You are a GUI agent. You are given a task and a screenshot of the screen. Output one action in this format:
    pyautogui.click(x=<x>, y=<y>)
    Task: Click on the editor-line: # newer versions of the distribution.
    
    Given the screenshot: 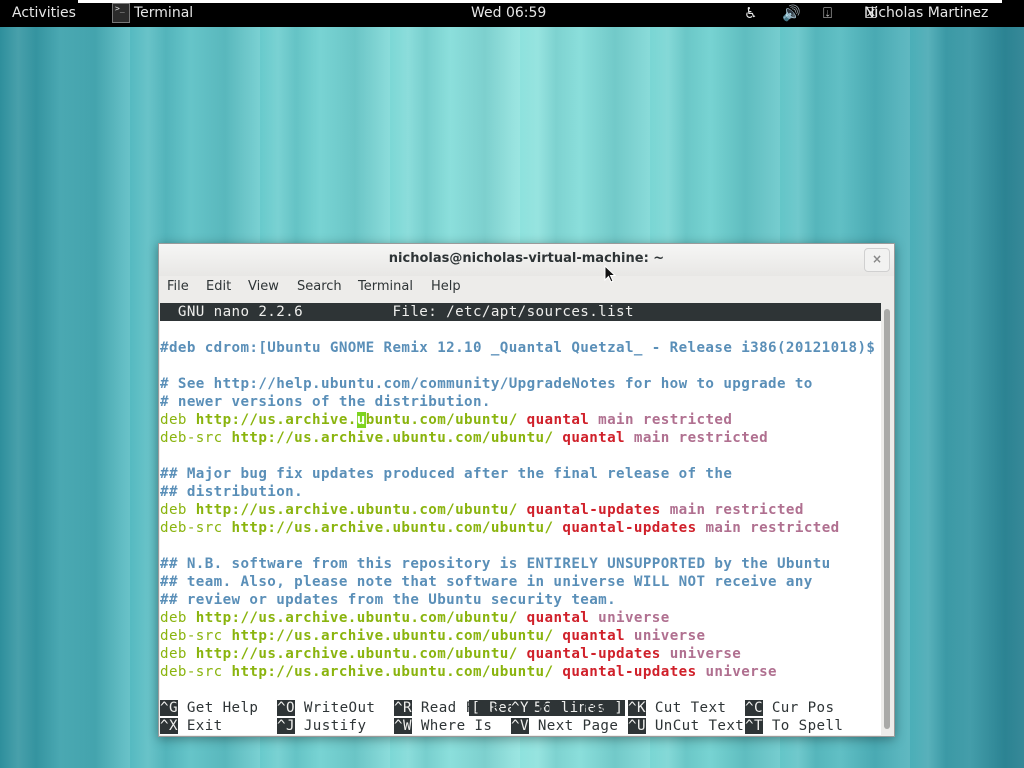 What is the action you would take?
    pyautogui.click(x=325, y=402)
    